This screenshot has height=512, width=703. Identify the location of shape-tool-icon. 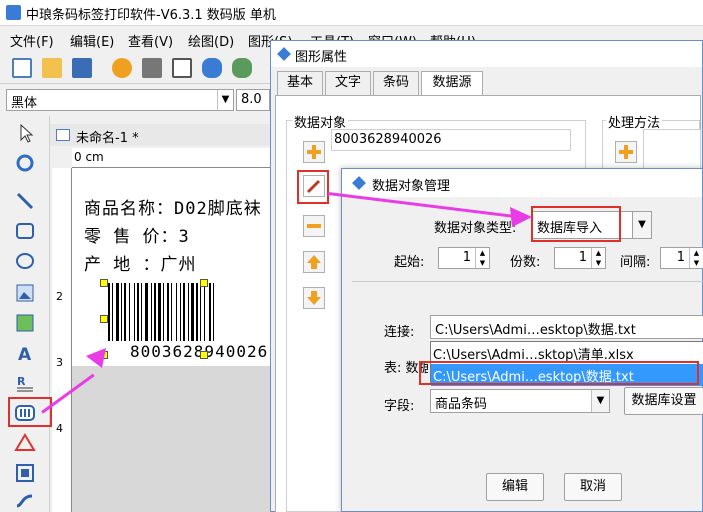
(25, 443).